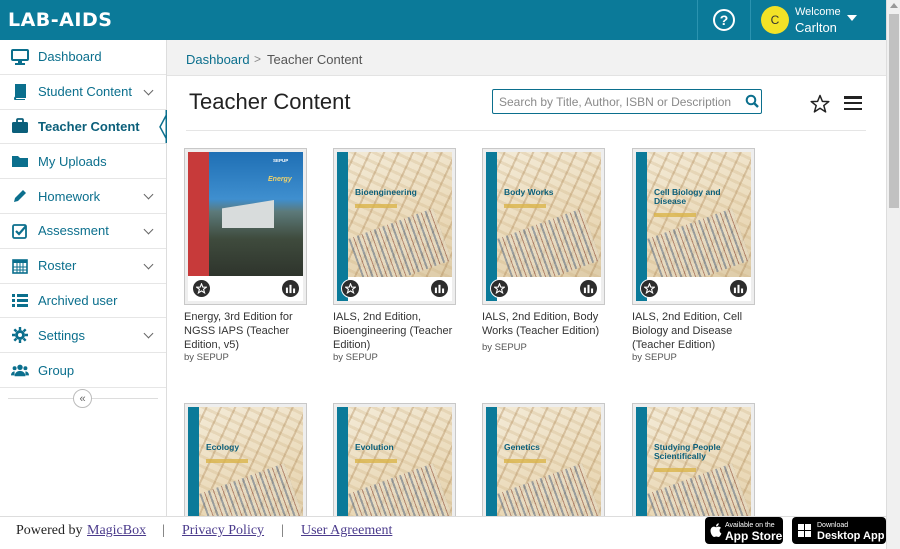 Image resolution: width=900 pixels, height=549 pixels. What do you see at coordinates (223, 531) in the screenshot?
I see `privacy-policy-link: Privacy Policy` at bounding box center [223, 531].